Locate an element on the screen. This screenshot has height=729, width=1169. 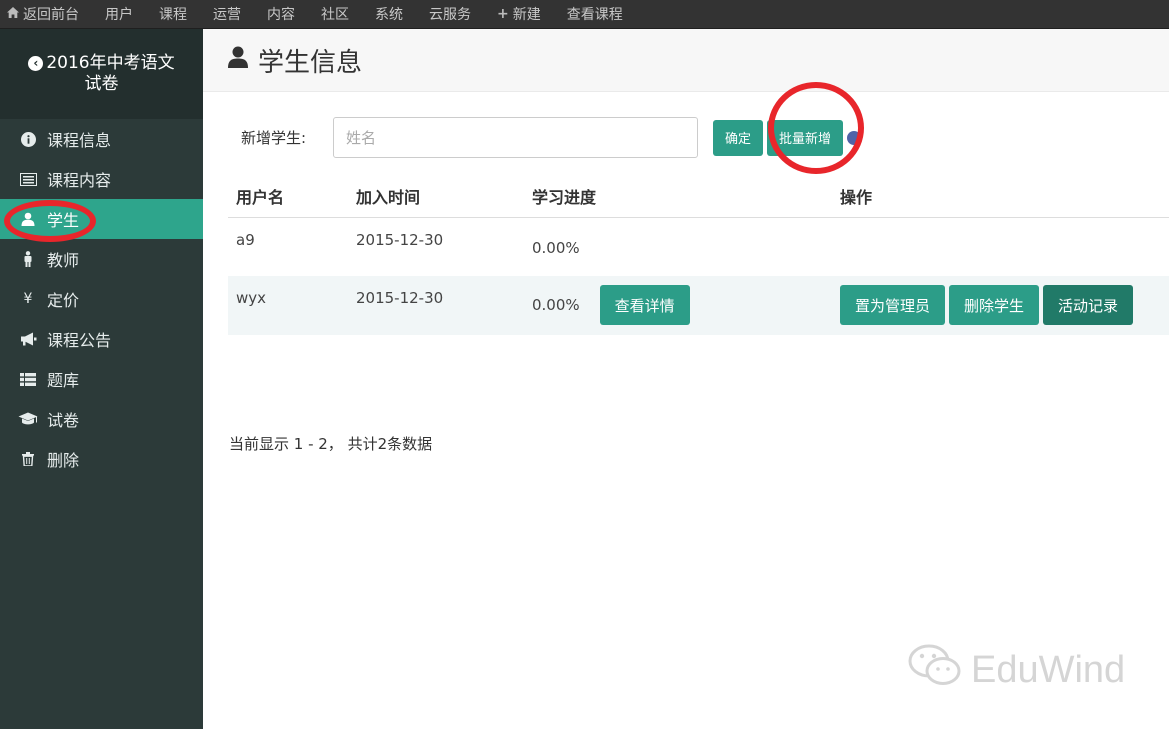
nav-cloud-service: 云服务 is located at coordinates (450, 14).